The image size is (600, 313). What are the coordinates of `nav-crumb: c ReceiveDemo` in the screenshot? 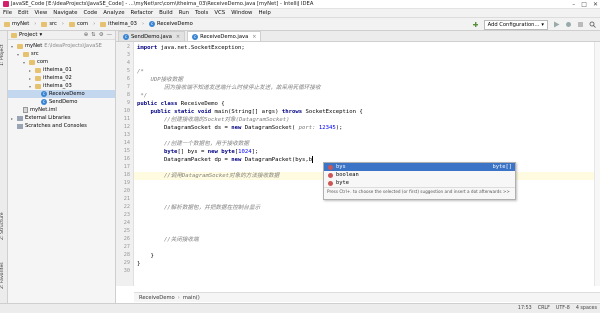 It's located at (171, 24).